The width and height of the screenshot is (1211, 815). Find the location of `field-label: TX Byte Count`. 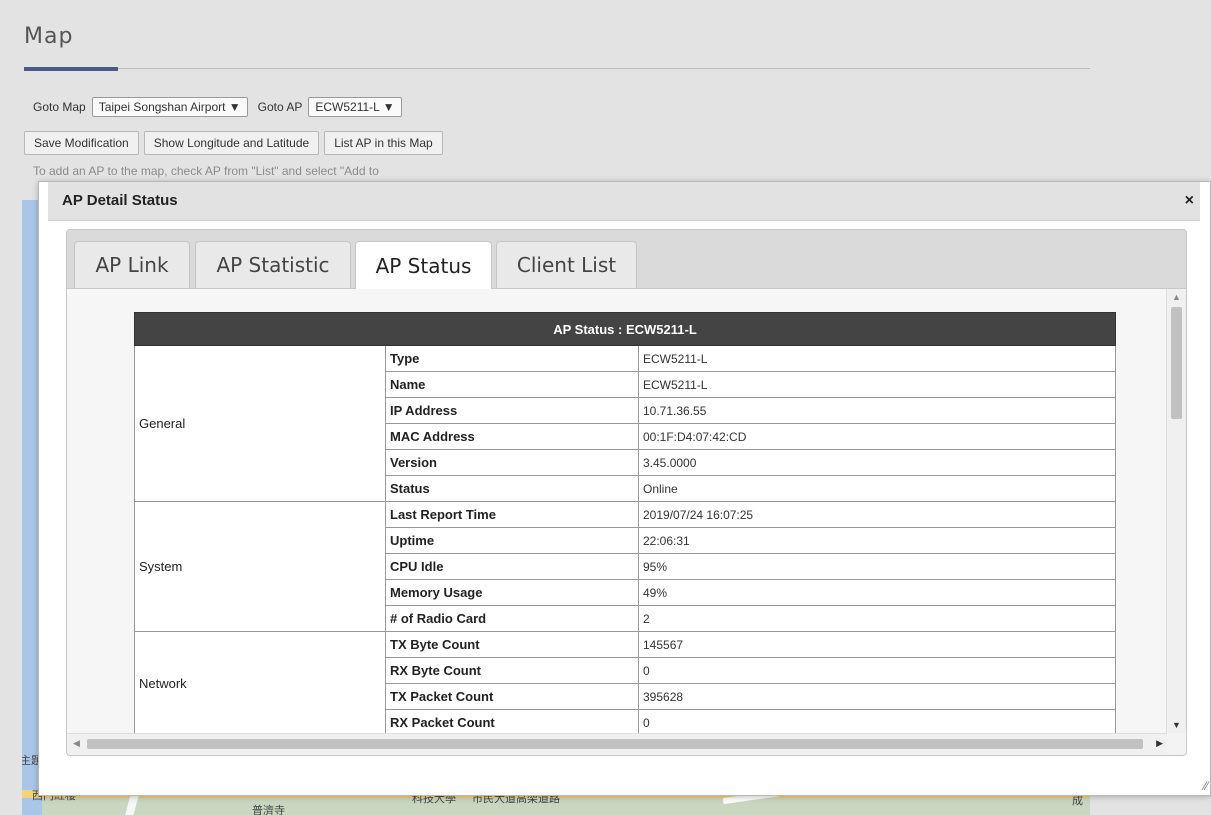

field-label: TX Byte Count is located at coordinates (512, 644).